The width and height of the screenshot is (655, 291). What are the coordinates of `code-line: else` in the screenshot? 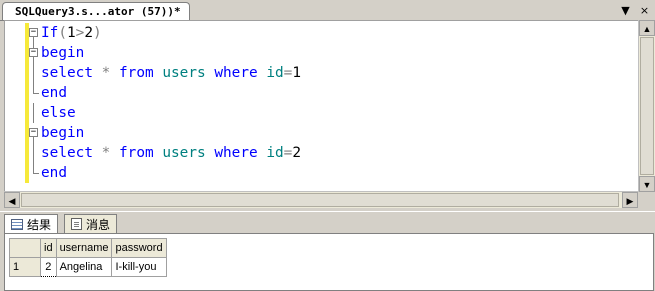 It's located at (171, 113).